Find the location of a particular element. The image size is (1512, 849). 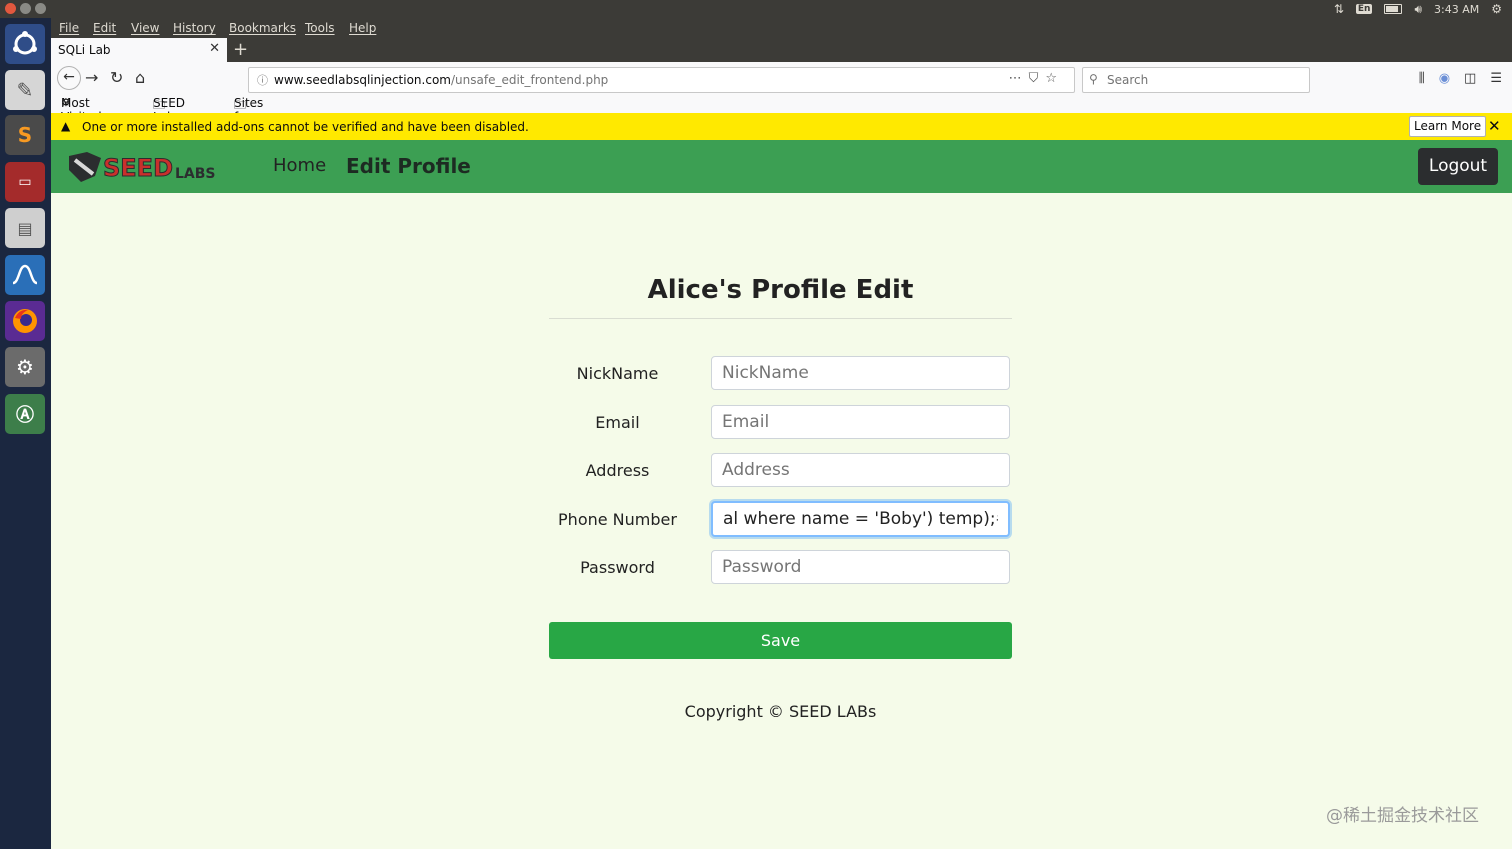

tab-strip: SQLi Lab ✕ + is located at coordinates (781, 50).